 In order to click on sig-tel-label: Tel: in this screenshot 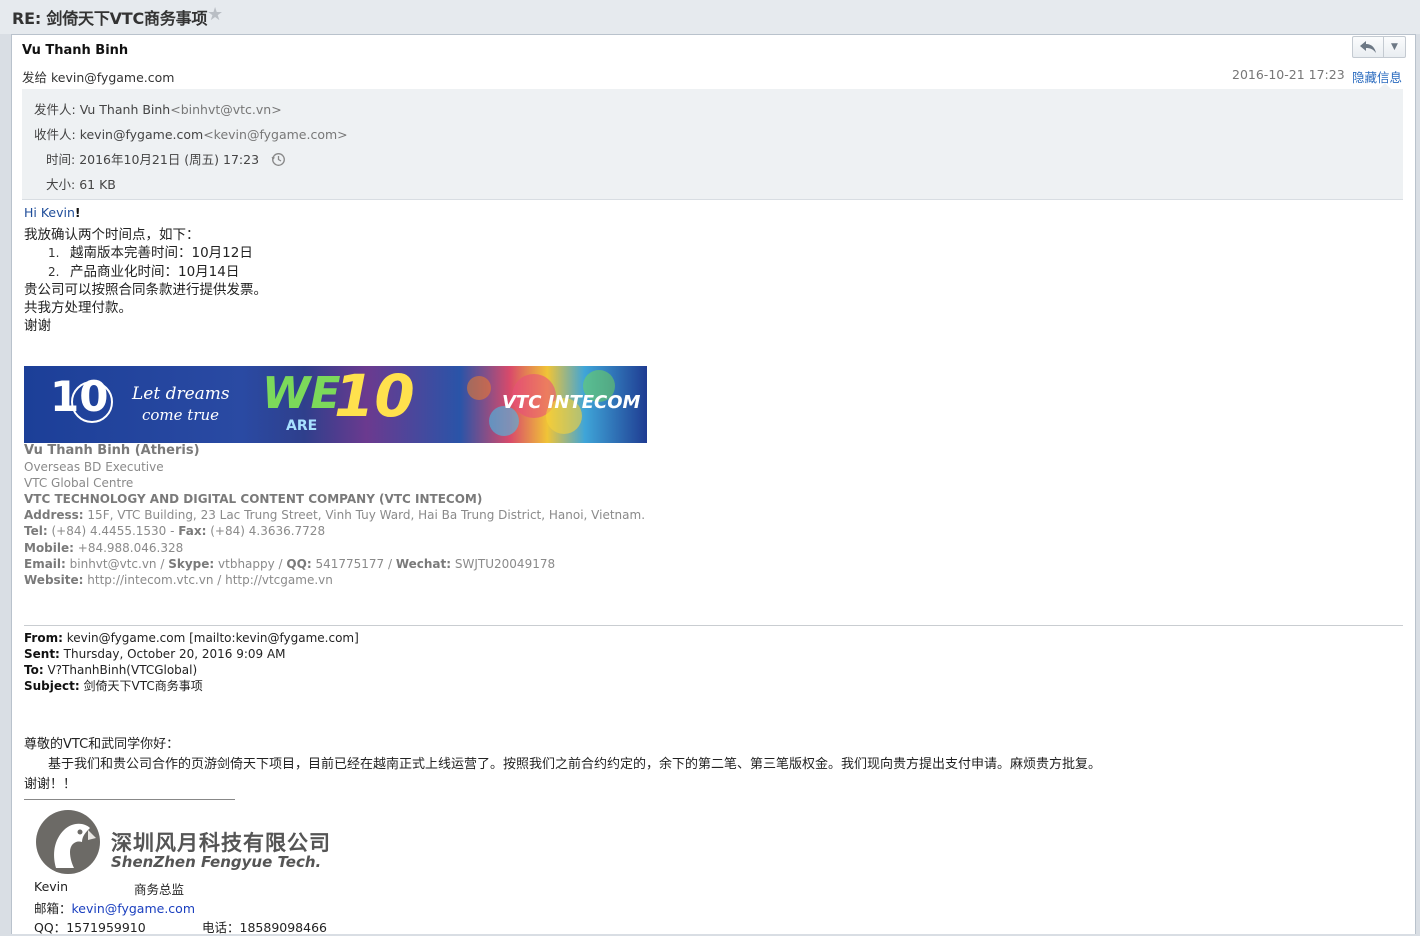, I will do `click(36, 531)`.